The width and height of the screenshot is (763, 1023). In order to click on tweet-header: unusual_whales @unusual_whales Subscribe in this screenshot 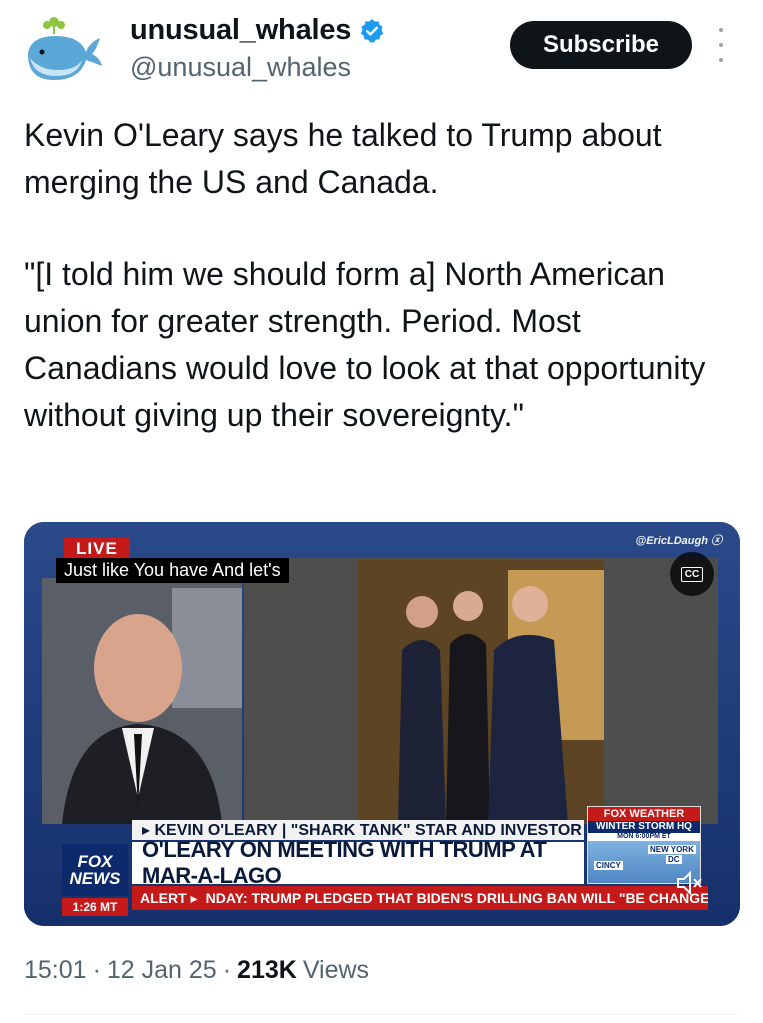, I will do `click(381, 50)`.